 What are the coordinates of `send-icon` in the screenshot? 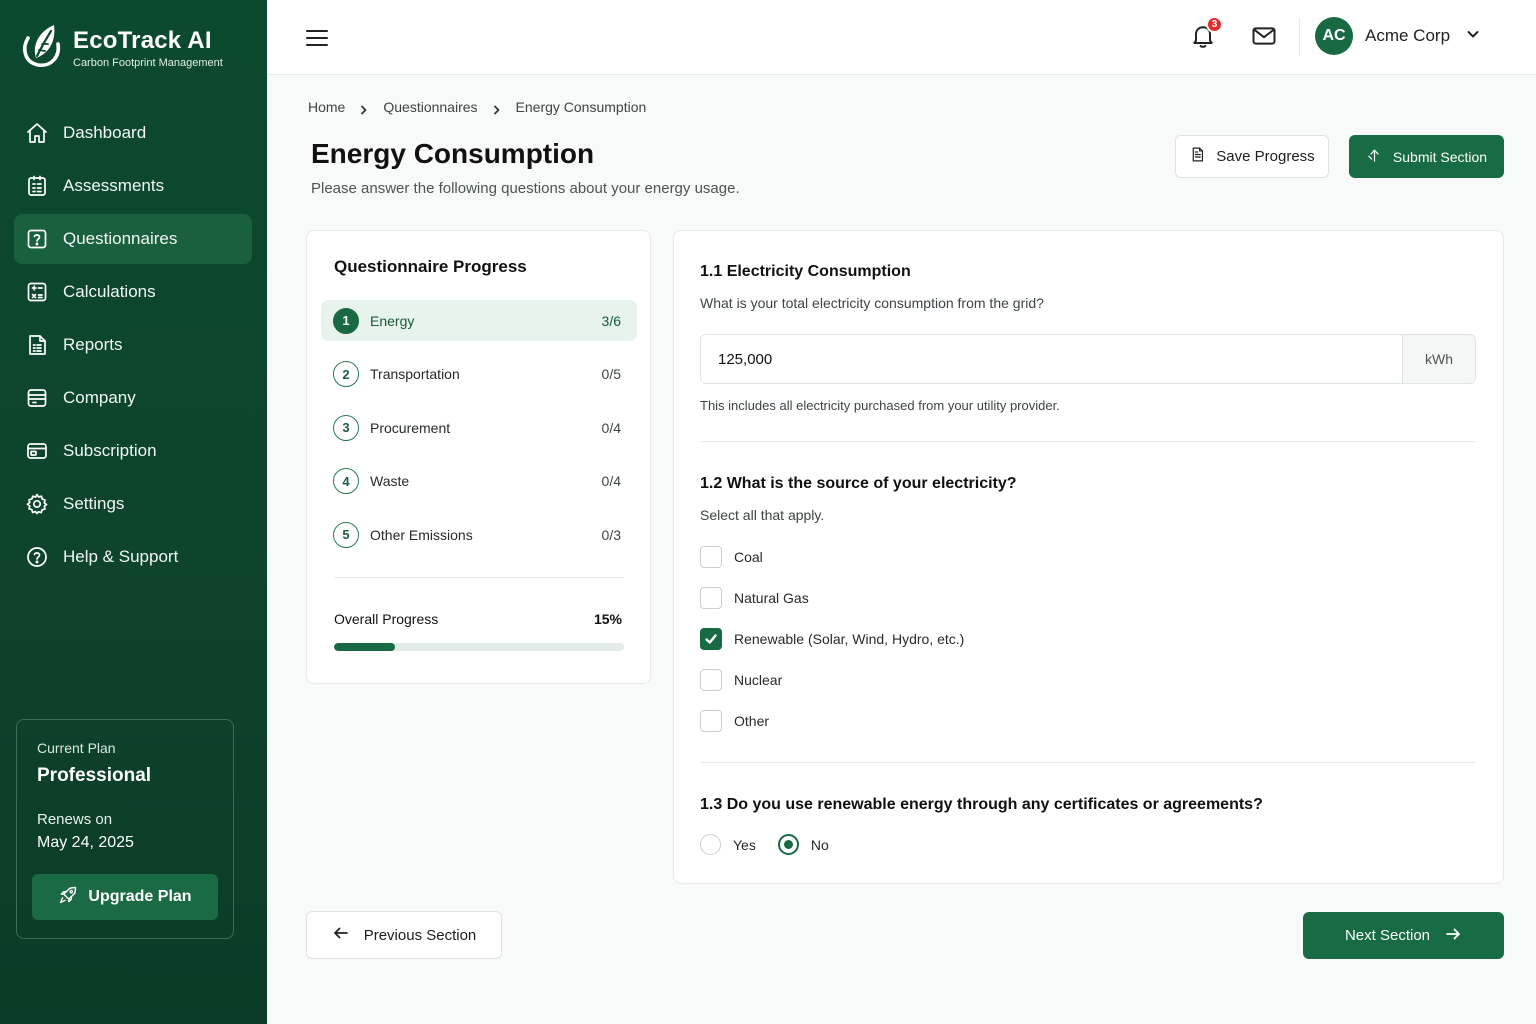 It's located at (1379, 157).